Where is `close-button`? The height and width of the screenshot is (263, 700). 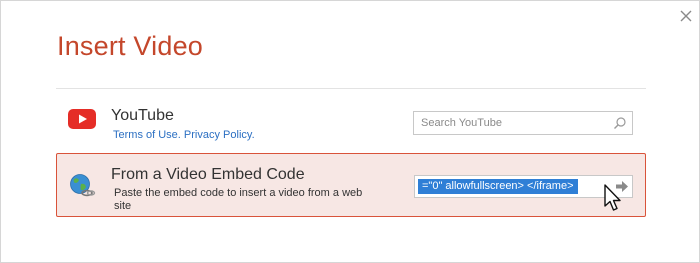
close-button is located at coordinates (686, 16).